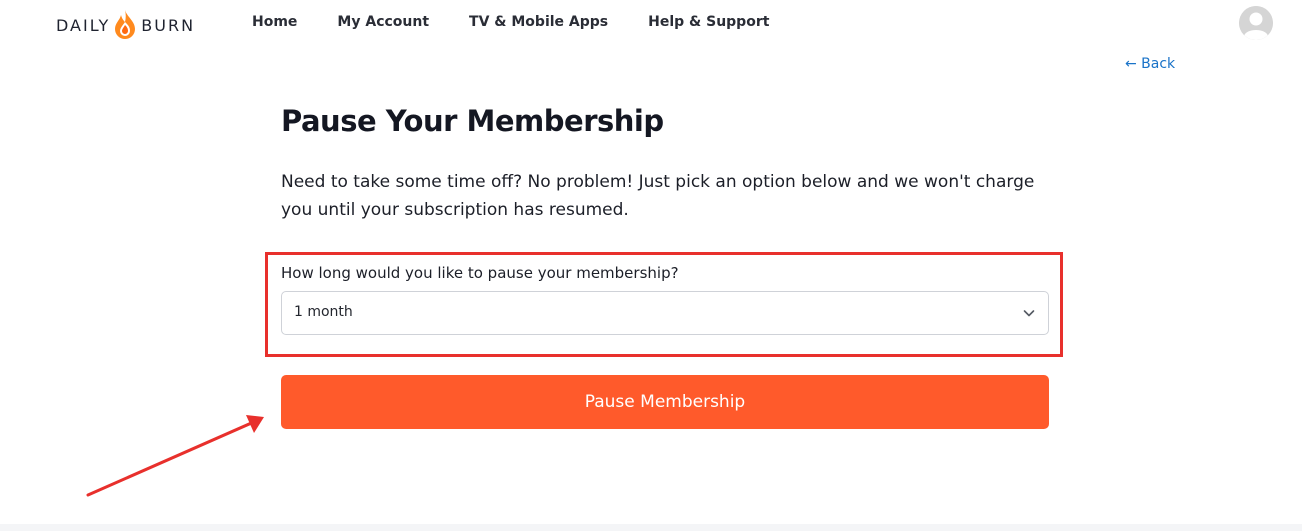 The image size is (1302, 531). I want to click on back-link: ← Back, so click(1150, 64).